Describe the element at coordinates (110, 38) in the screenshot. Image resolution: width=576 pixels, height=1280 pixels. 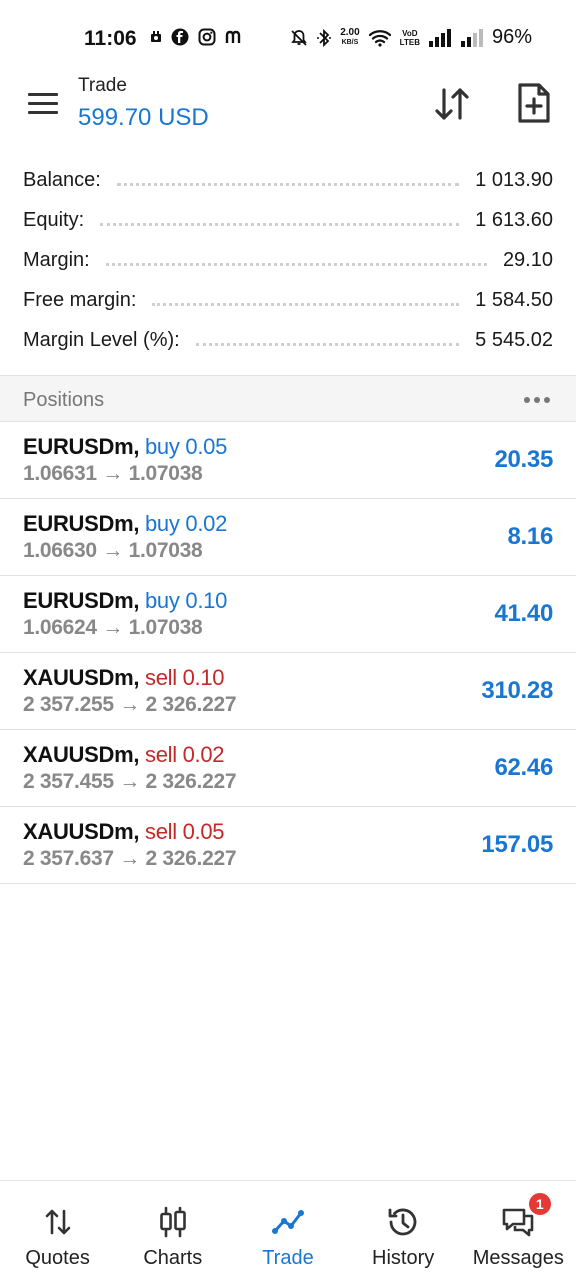
I see `status-time: 11:06` at that location.